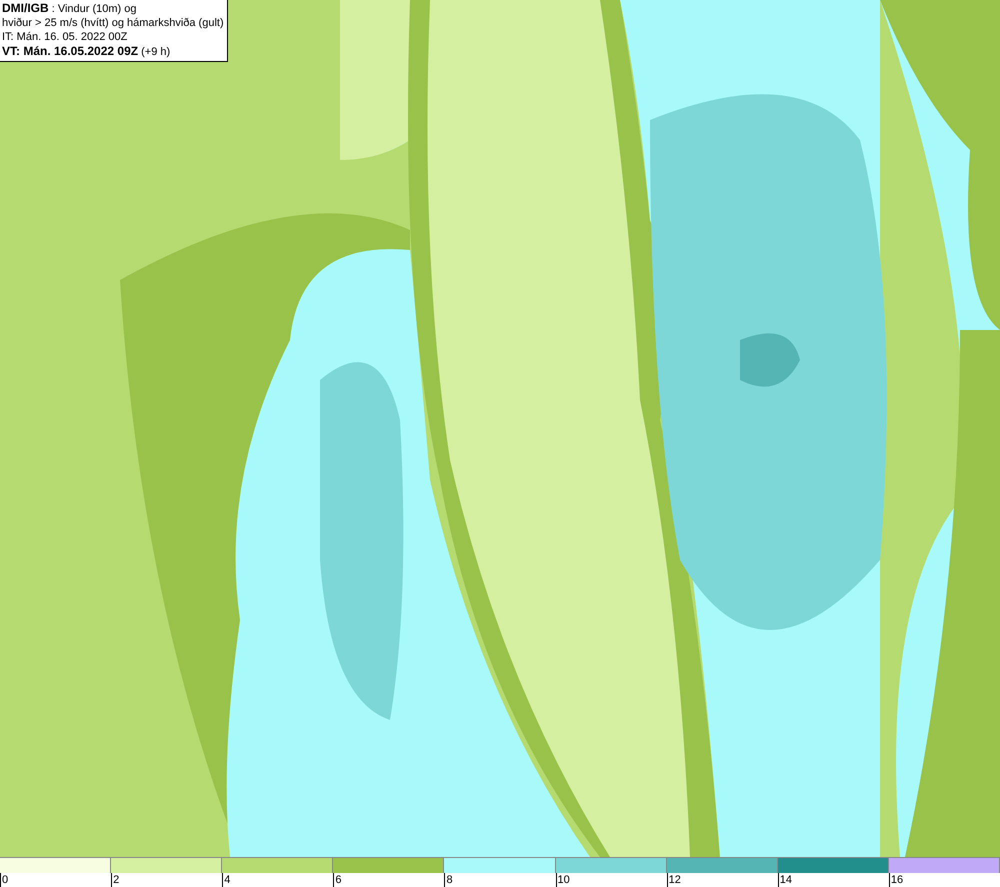 This screenshot has height=887, width=1000. What do you see at coordinates (65, 37) in the screenshot?
I see `caption-line: IT: Mán. 16. 05. 2022 00Z` at bounding box center [65, 37].